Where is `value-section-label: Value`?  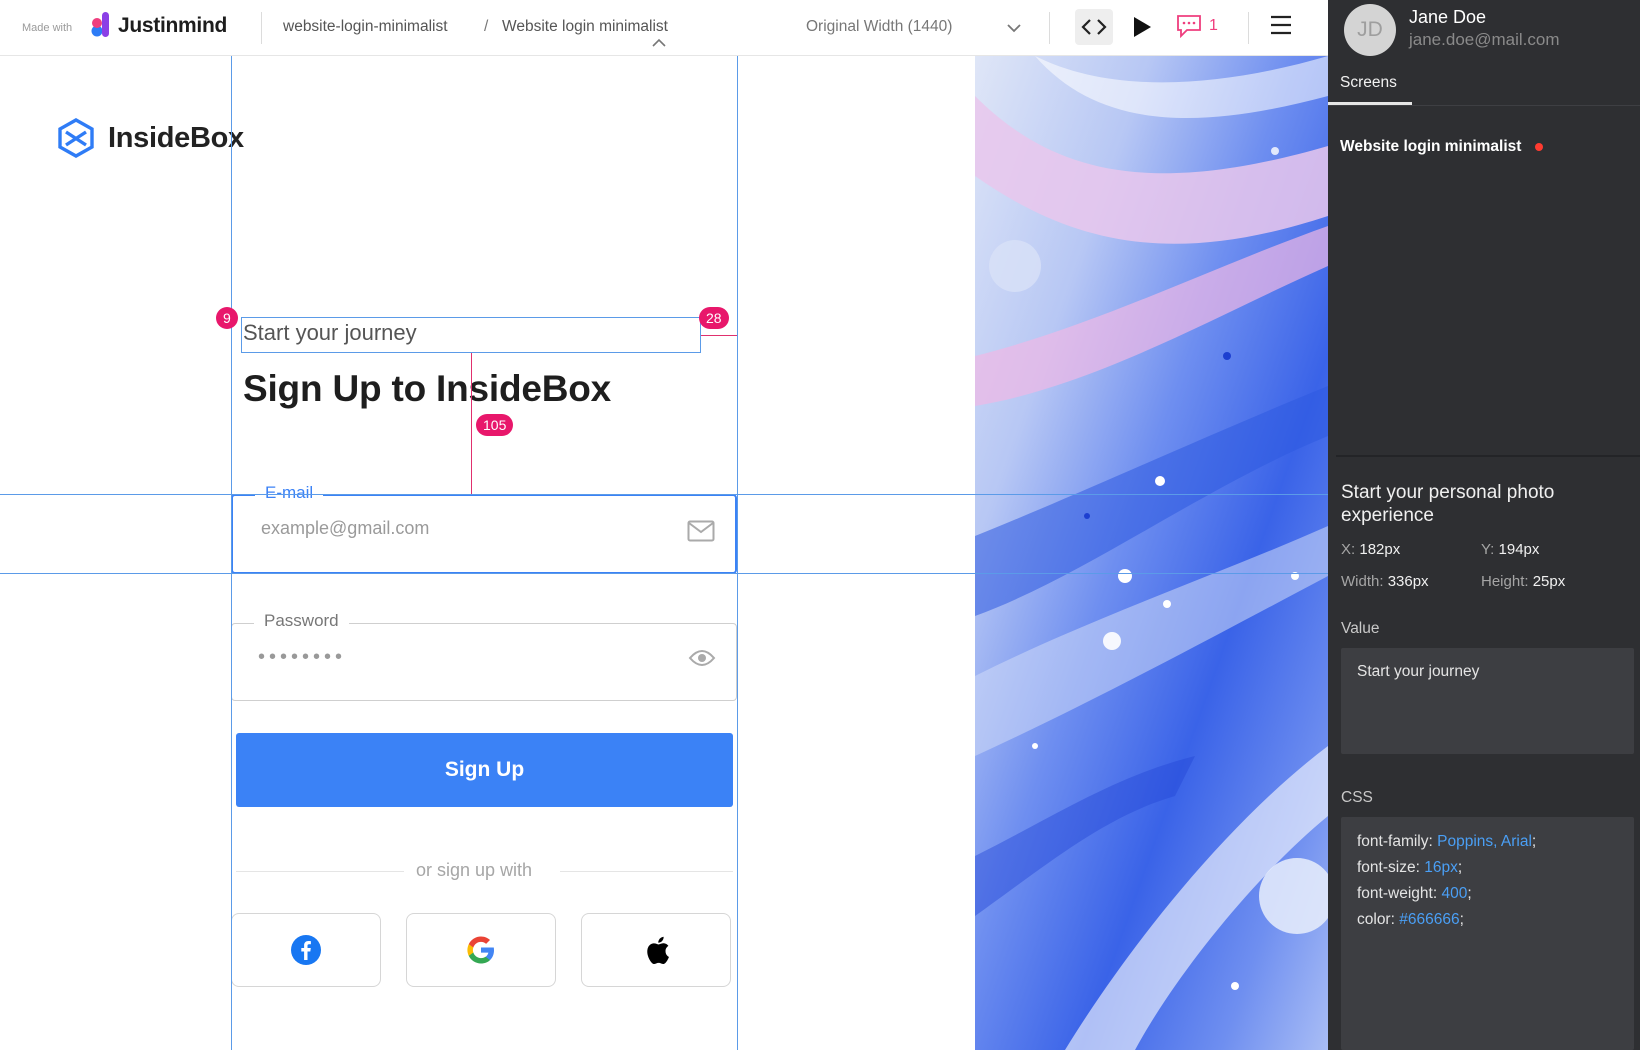 value-section-label: Value is located at coordinates (1360, 628).